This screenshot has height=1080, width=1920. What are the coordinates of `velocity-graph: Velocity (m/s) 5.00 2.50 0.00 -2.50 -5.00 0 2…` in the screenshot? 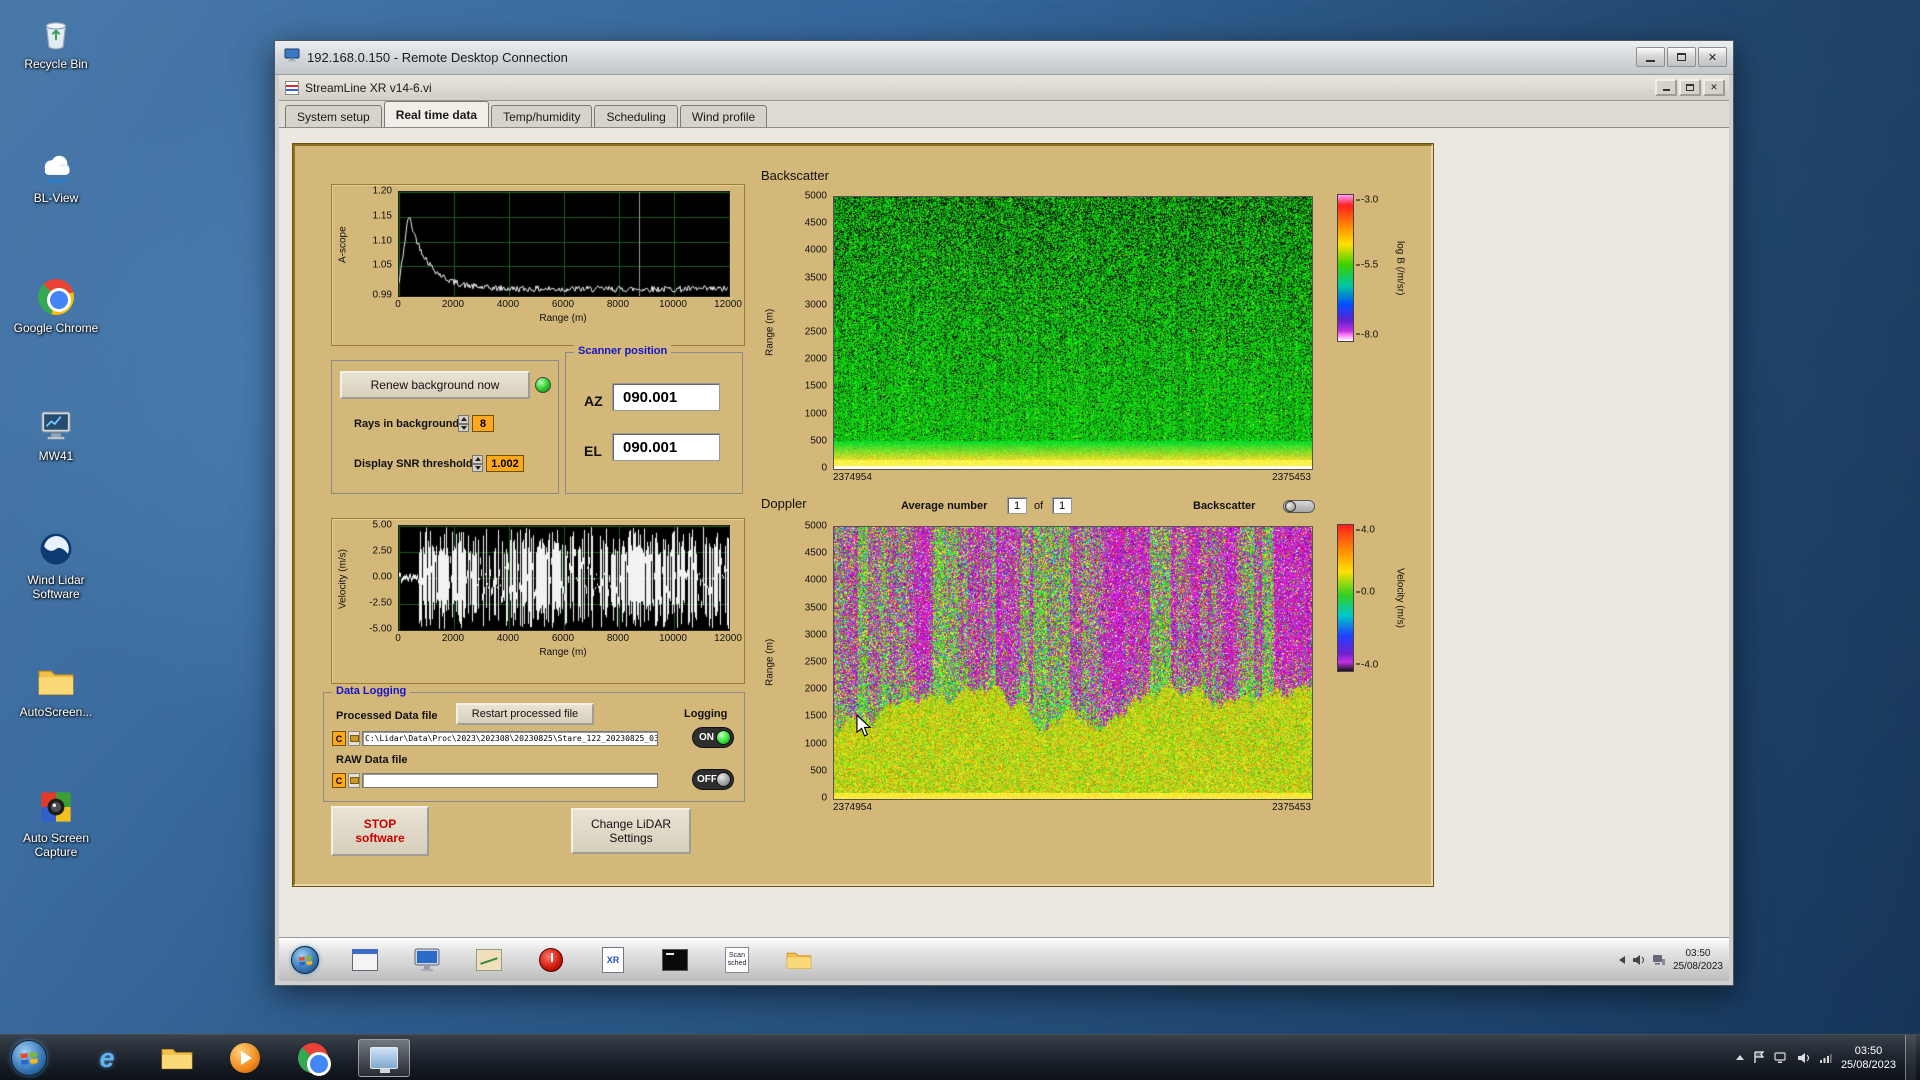 It's located at (538, 601).